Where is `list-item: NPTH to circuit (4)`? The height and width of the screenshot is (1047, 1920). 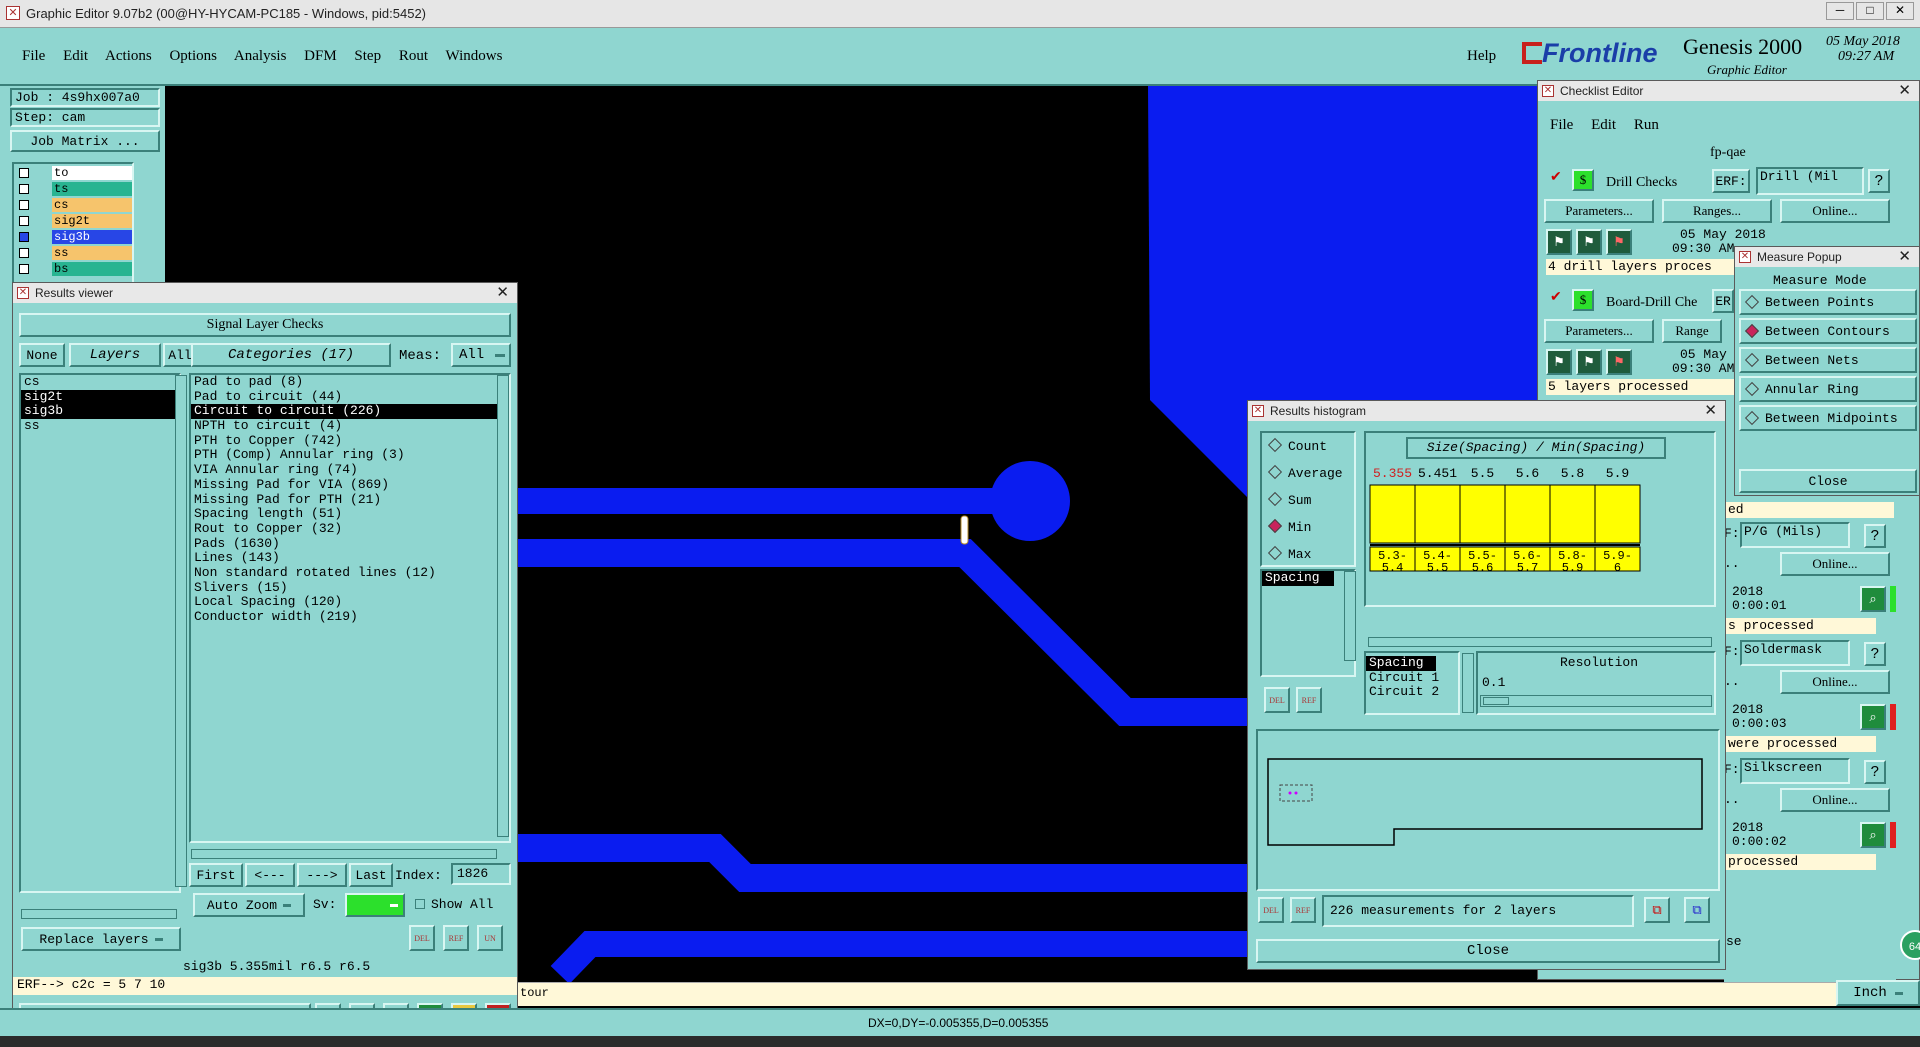 list-item: NPTH to circuit (4) is located at coordinates (350, 426).